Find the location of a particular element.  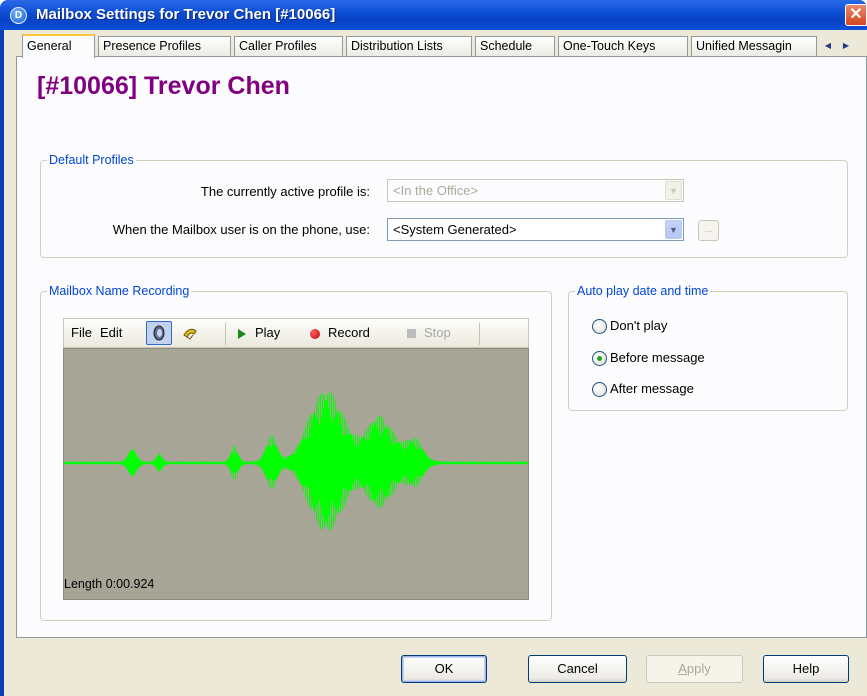

record-button: Record is located at coordinates (340, 332).